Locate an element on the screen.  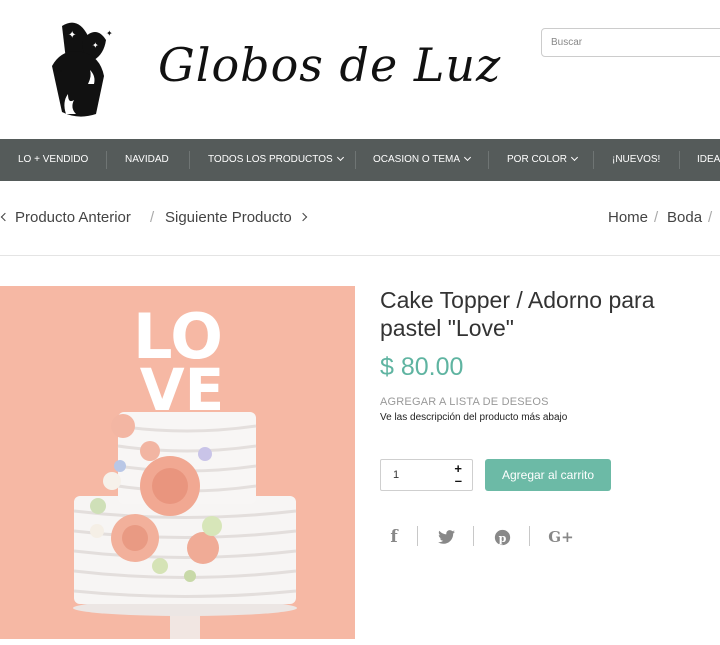
facebook-icon: f is located at coordinates (394, 537).